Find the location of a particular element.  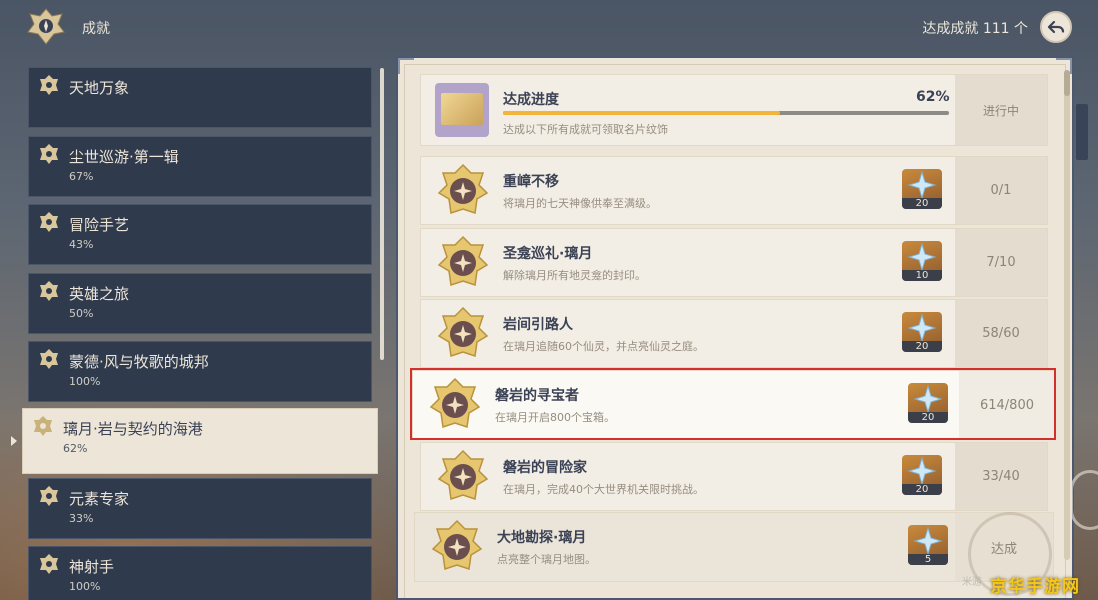

progress-bar is located at coordinates (726, 113).